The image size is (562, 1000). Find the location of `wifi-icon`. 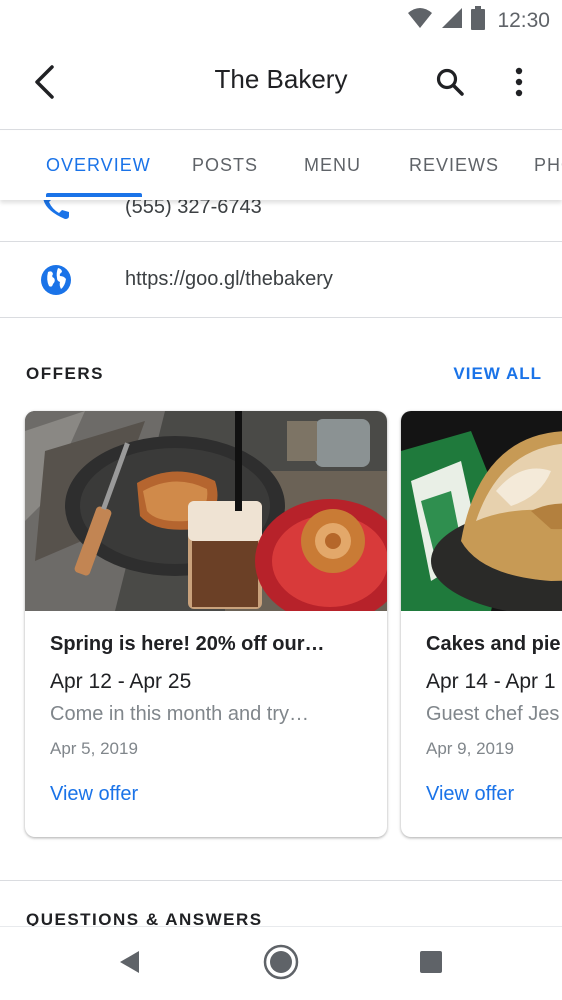

wifi-icon is located at coordinates (420, 20).